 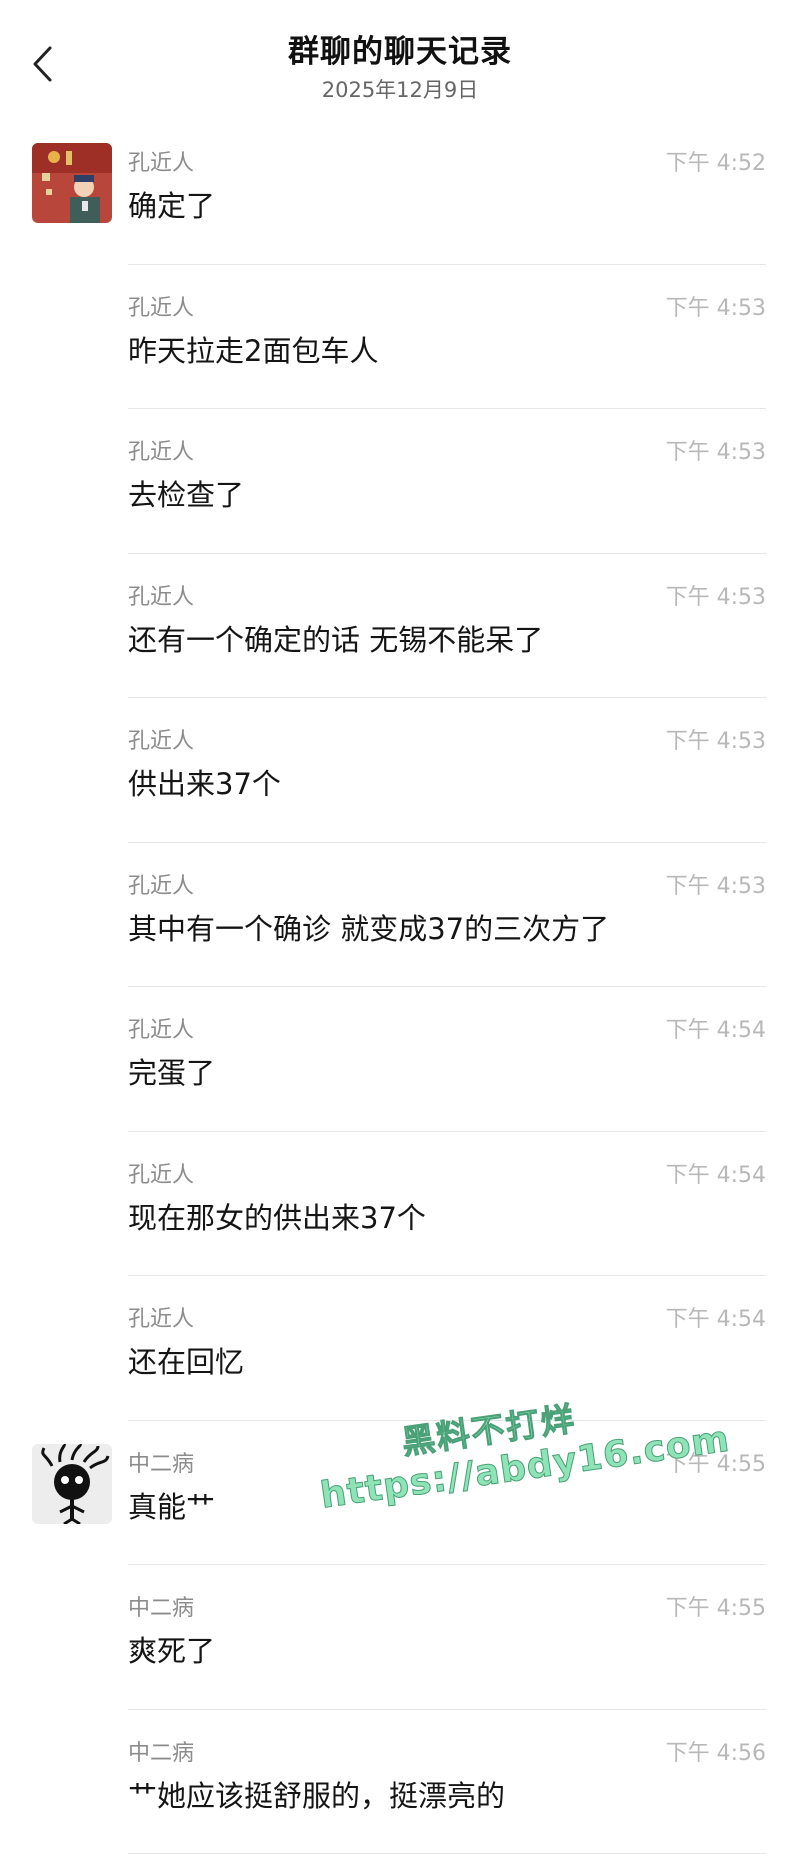 I want to click on message-text: 供出来37个, so click(x=204, y=784).